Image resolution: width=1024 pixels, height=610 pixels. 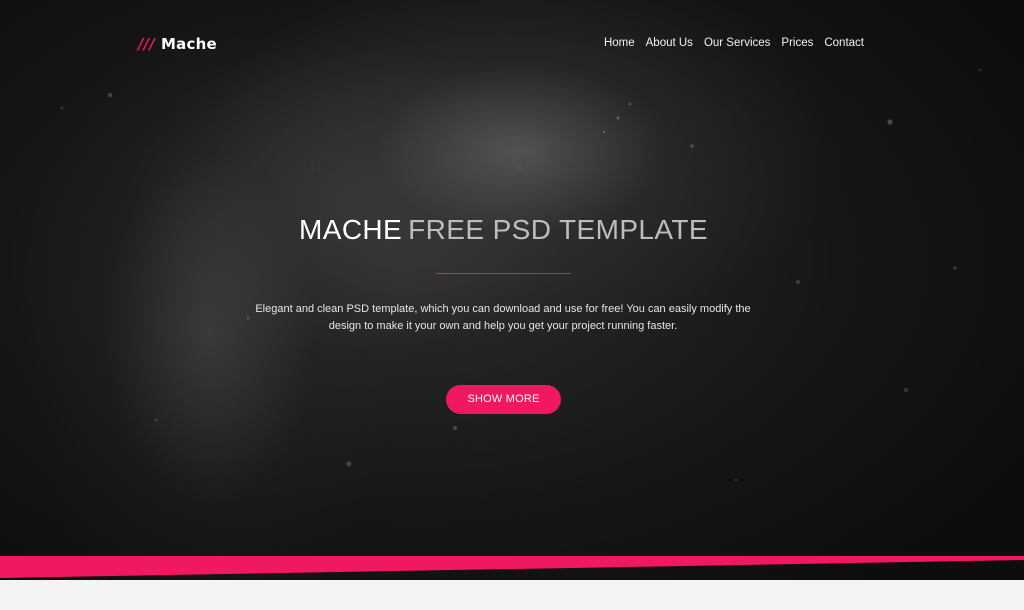 I want to click on accent-band, so click(x=512, y=567).